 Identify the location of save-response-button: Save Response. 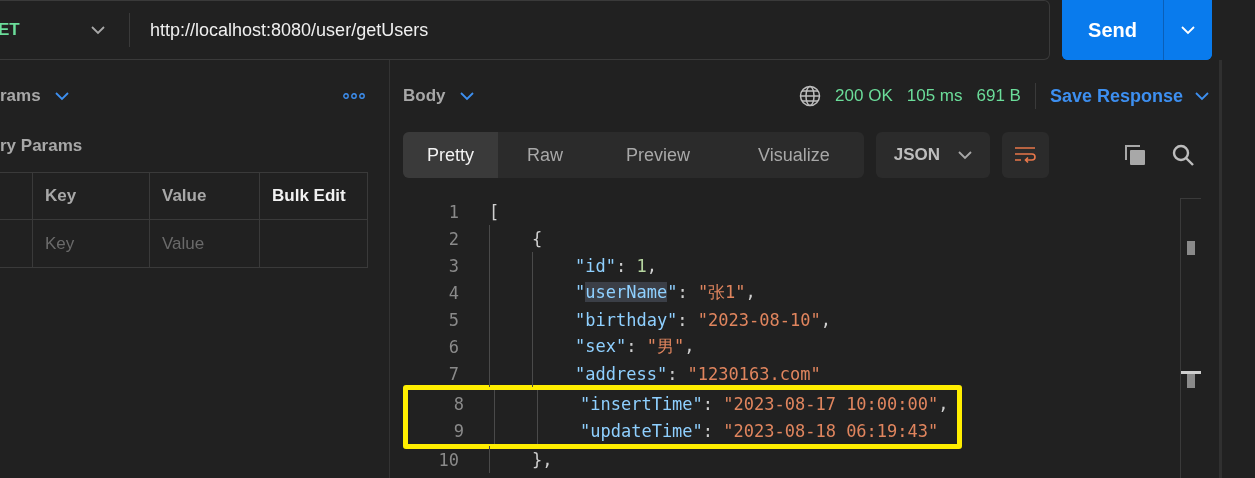
(1129, 96).